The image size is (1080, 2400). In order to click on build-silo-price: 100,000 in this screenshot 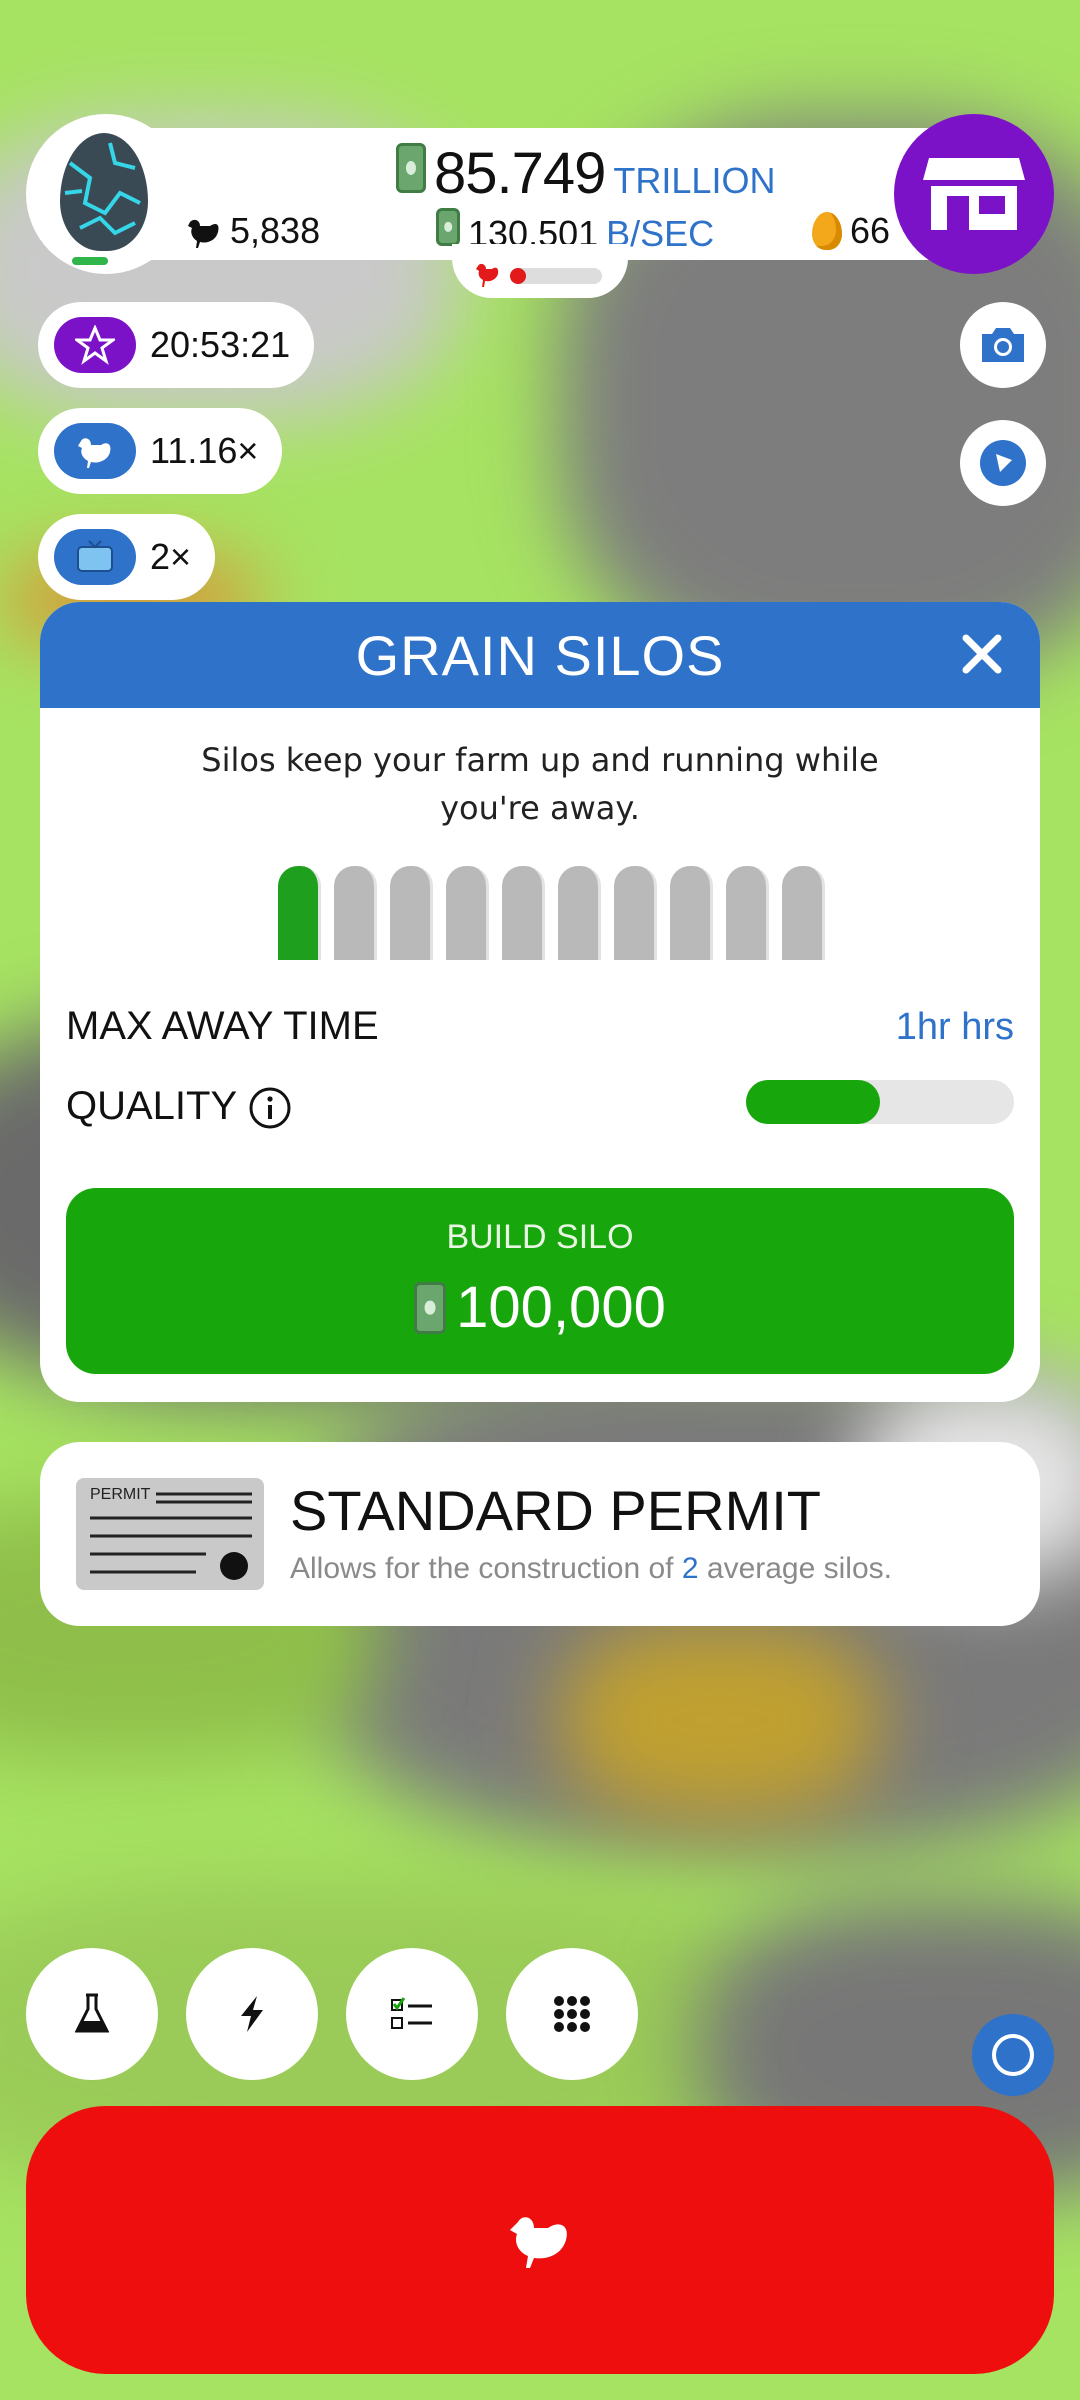, I will do `click(540, 1307)`.